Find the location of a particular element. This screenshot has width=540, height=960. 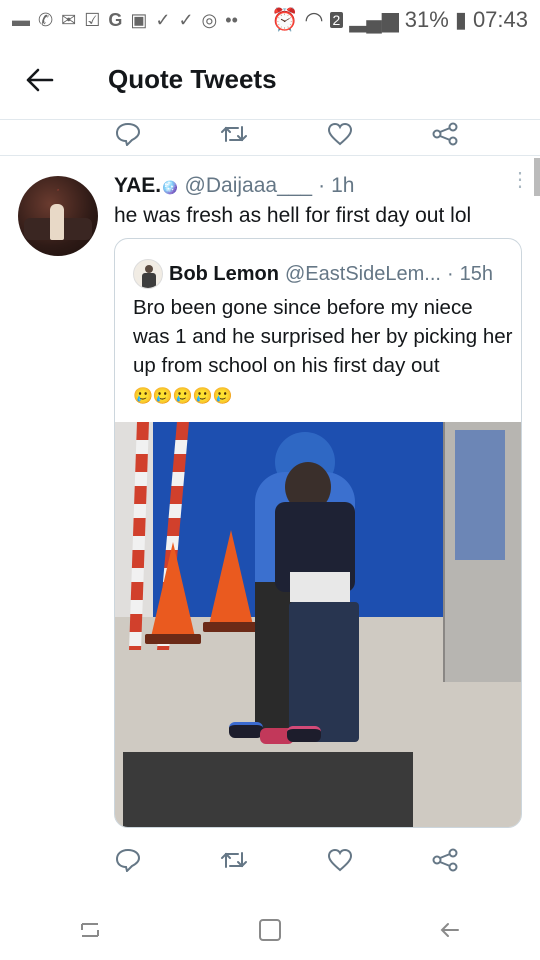

download-done-icon-2: ✓ is located at coordinates (186, 19).